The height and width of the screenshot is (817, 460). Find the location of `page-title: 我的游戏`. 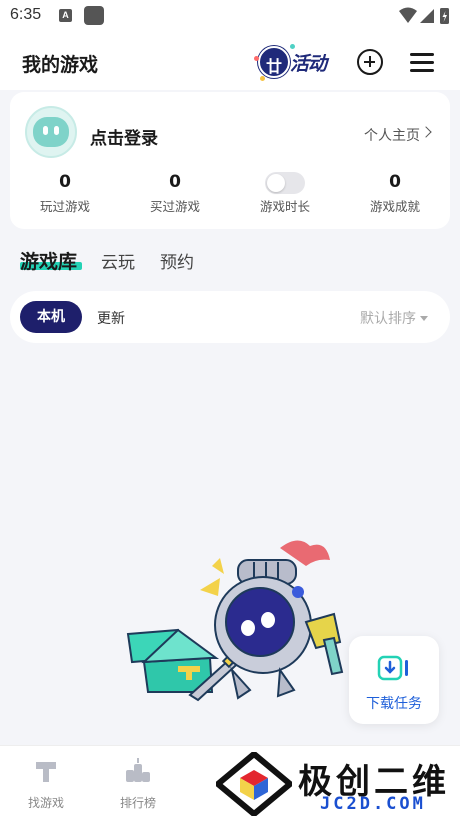

page-title: 我的游戏 is located at coordinates (60, 65).